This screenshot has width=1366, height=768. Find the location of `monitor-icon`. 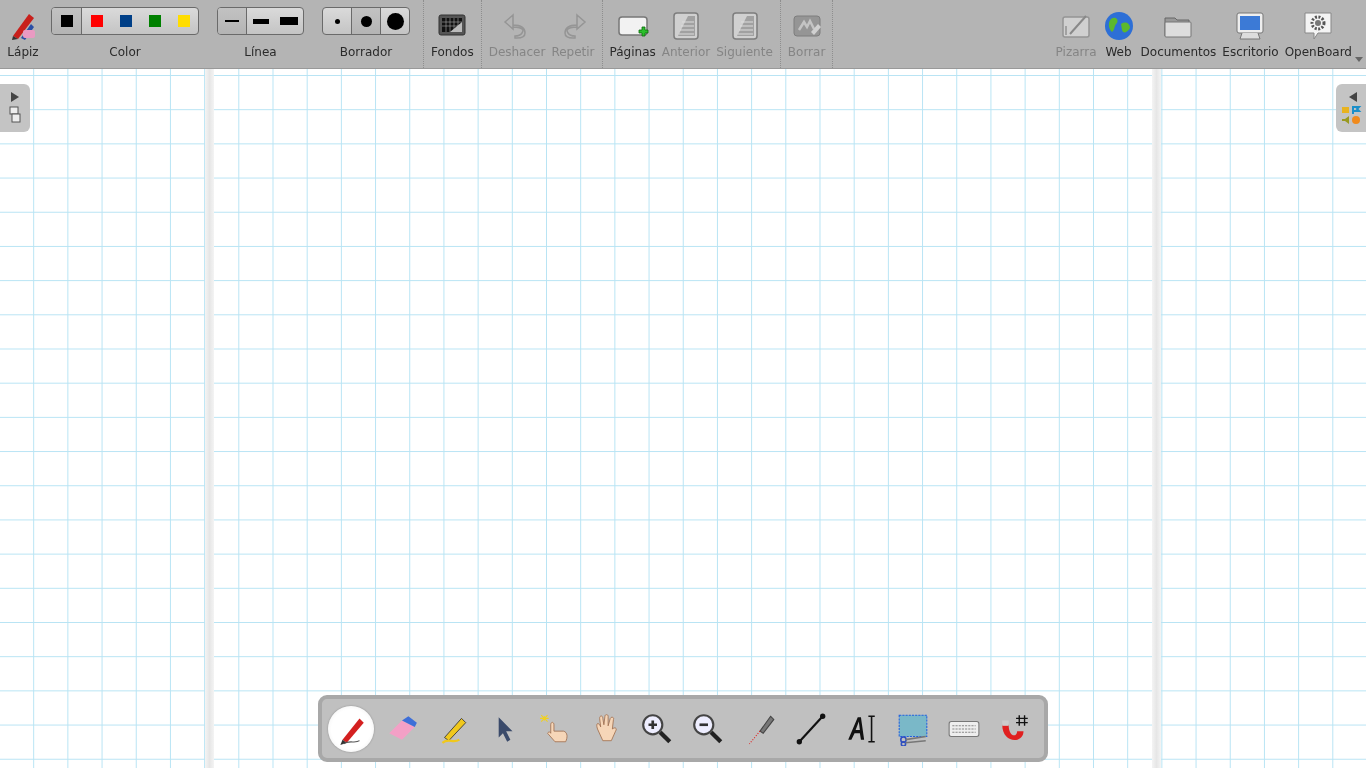

monitor-icon is located at coordinates (1250, 26).